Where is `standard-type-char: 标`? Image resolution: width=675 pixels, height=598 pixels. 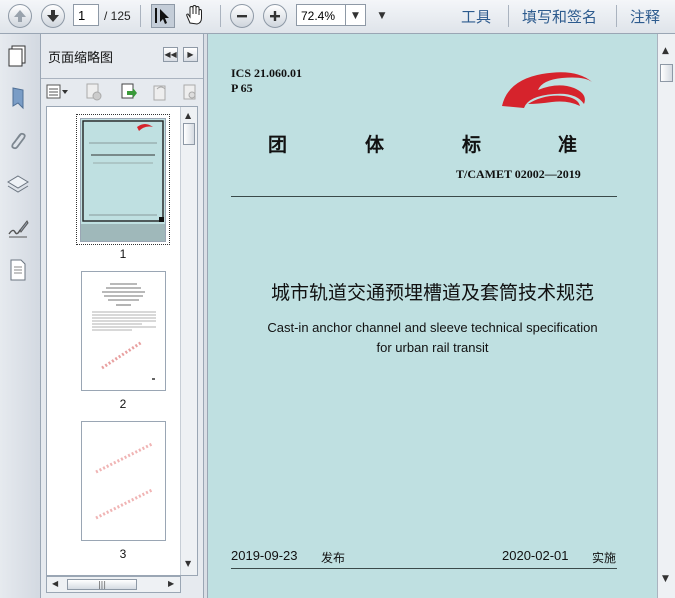 standard-type-char: 标 is located at coordinates (472, 145).